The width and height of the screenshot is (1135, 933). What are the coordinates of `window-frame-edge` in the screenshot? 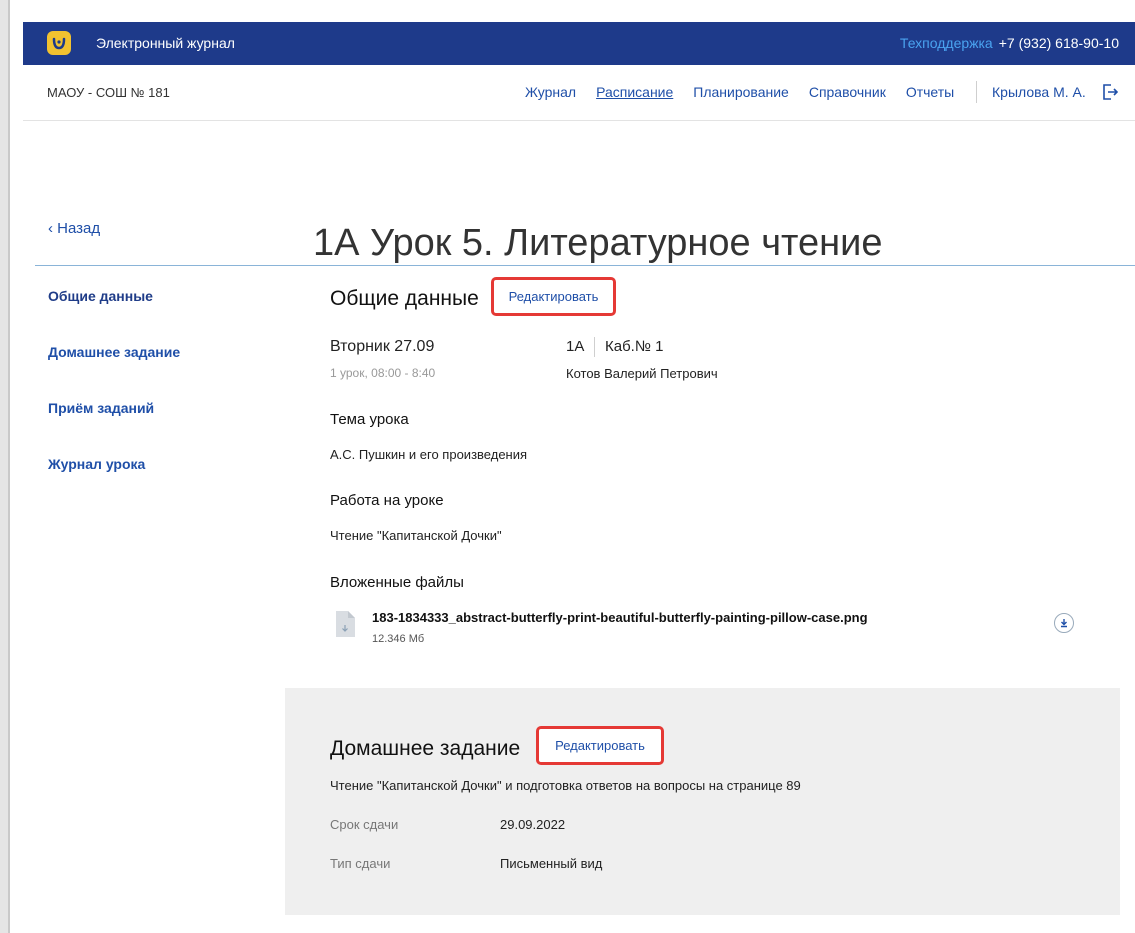 It's located at (9, 466).